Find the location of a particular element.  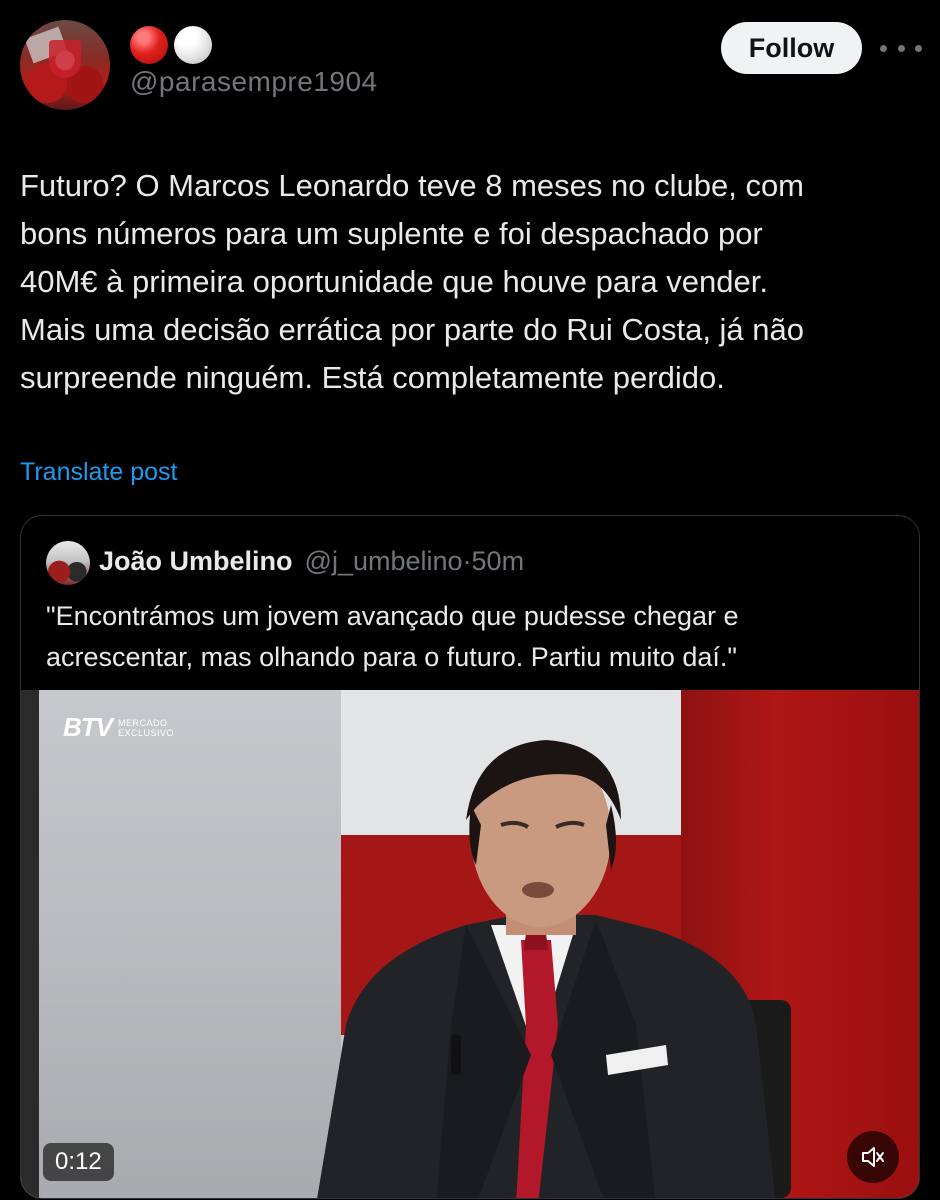

author-avatar is located at coordinates (65, 65).